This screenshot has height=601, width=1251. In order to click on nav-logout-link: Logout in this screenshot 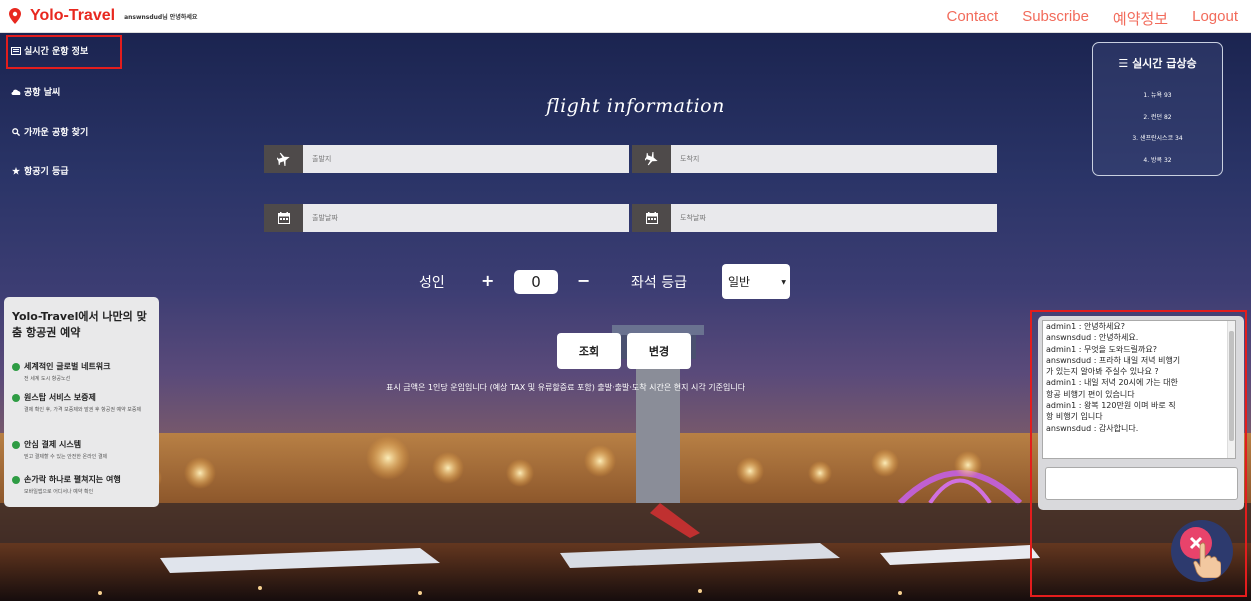, I will do `click(1215, 18)`.